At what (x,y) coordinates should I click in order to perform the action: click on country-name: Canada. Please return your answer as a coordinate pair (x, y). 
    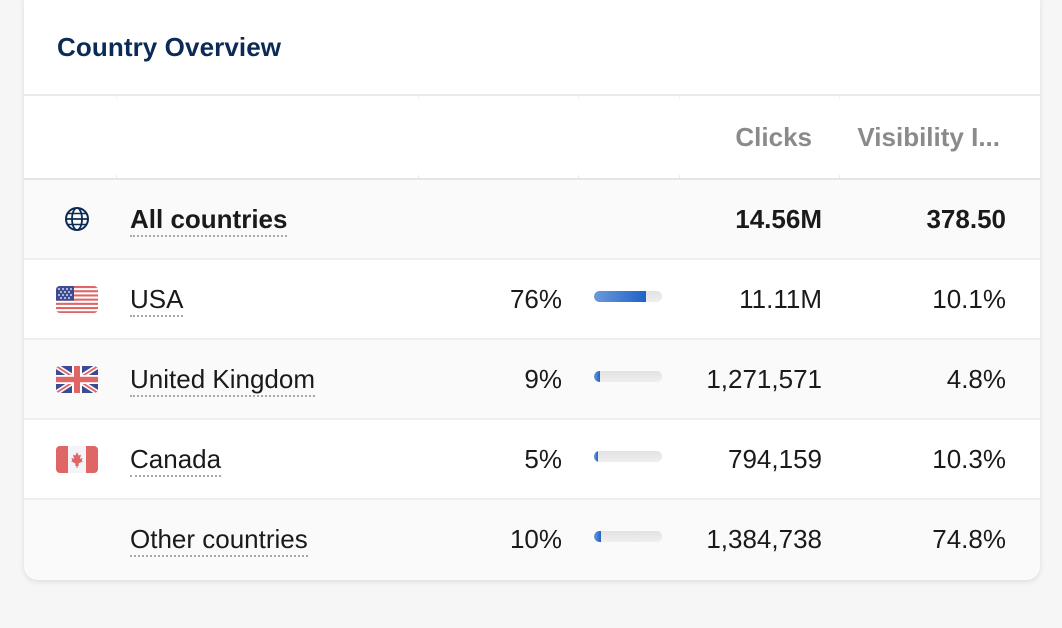
    Looking at the image, I should click on (176, 460).